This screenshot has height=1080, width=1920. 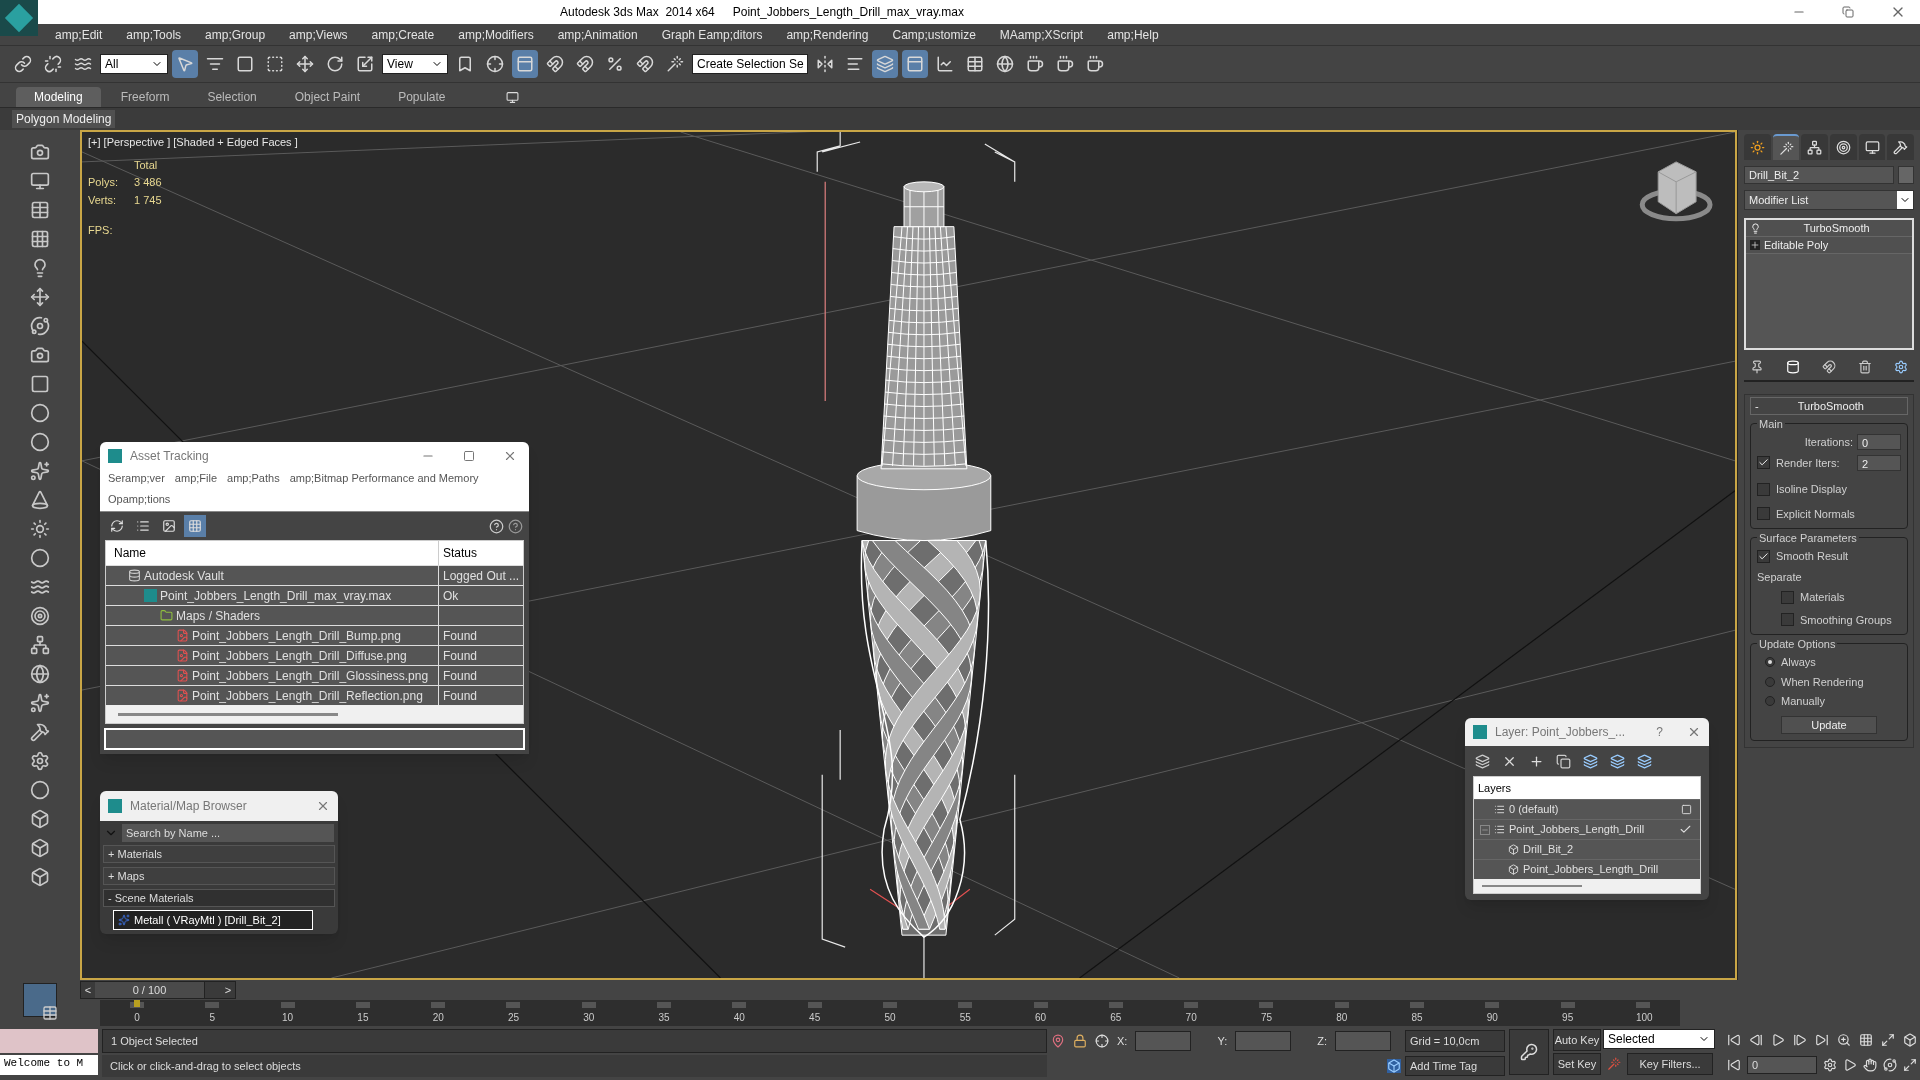 I want to click on menu-item: amp;Tools, so click(x=154, y=34).